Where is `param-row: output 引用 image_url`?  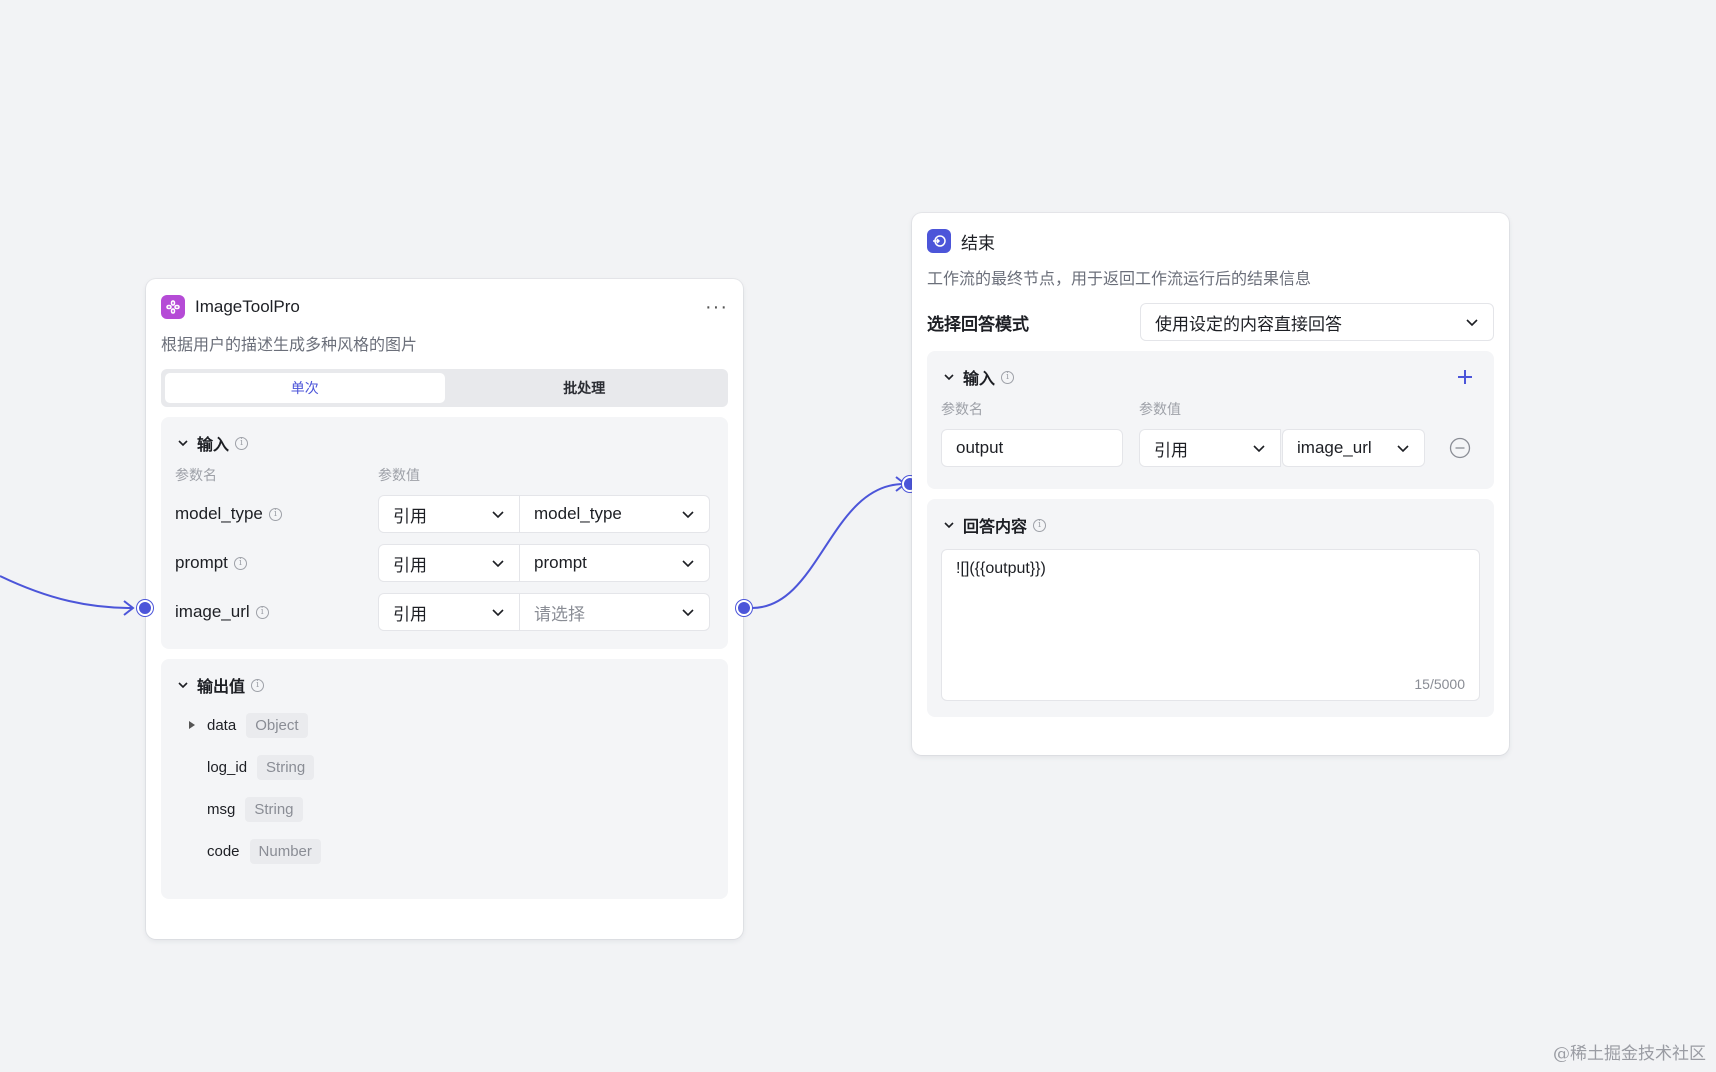
param-row: output 引用 image_url is located at coordinates (1210, 448).